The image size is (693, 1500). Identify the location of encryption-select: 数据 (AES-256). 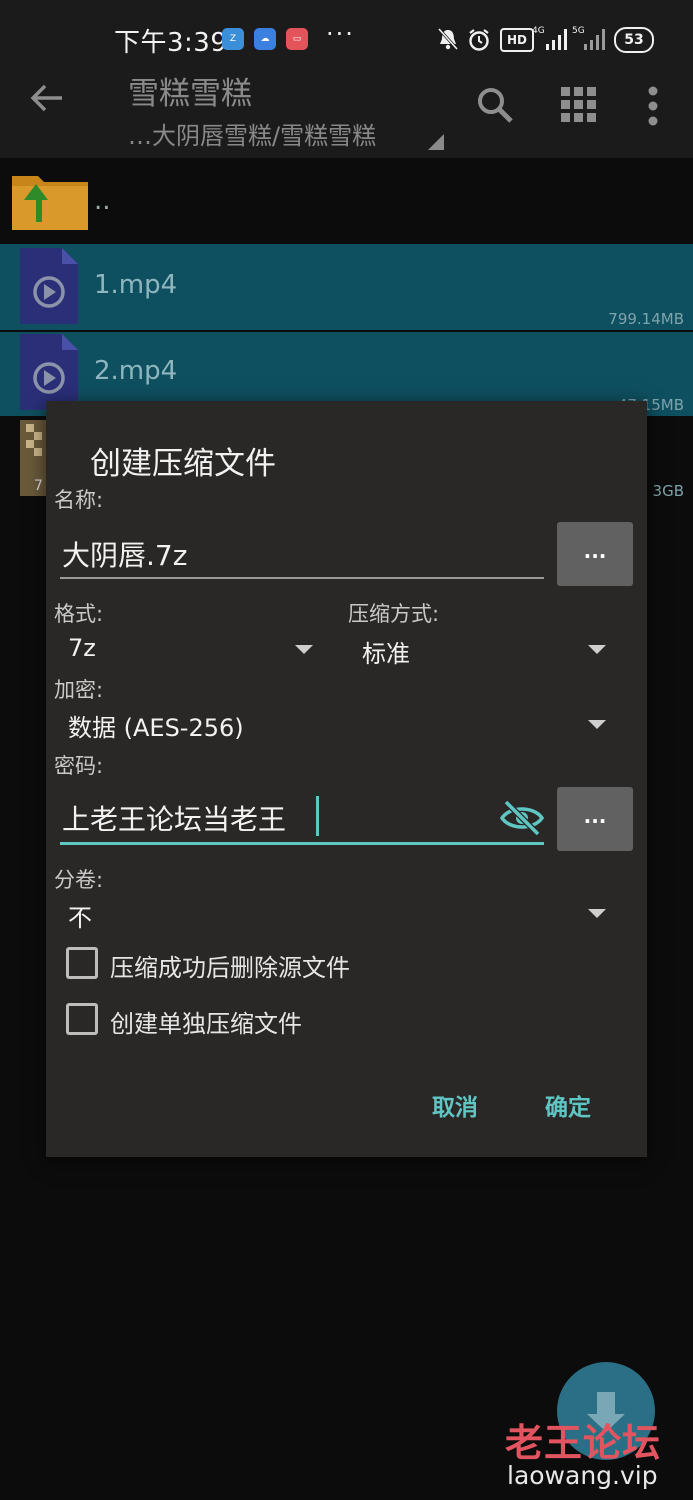
(156, 725).